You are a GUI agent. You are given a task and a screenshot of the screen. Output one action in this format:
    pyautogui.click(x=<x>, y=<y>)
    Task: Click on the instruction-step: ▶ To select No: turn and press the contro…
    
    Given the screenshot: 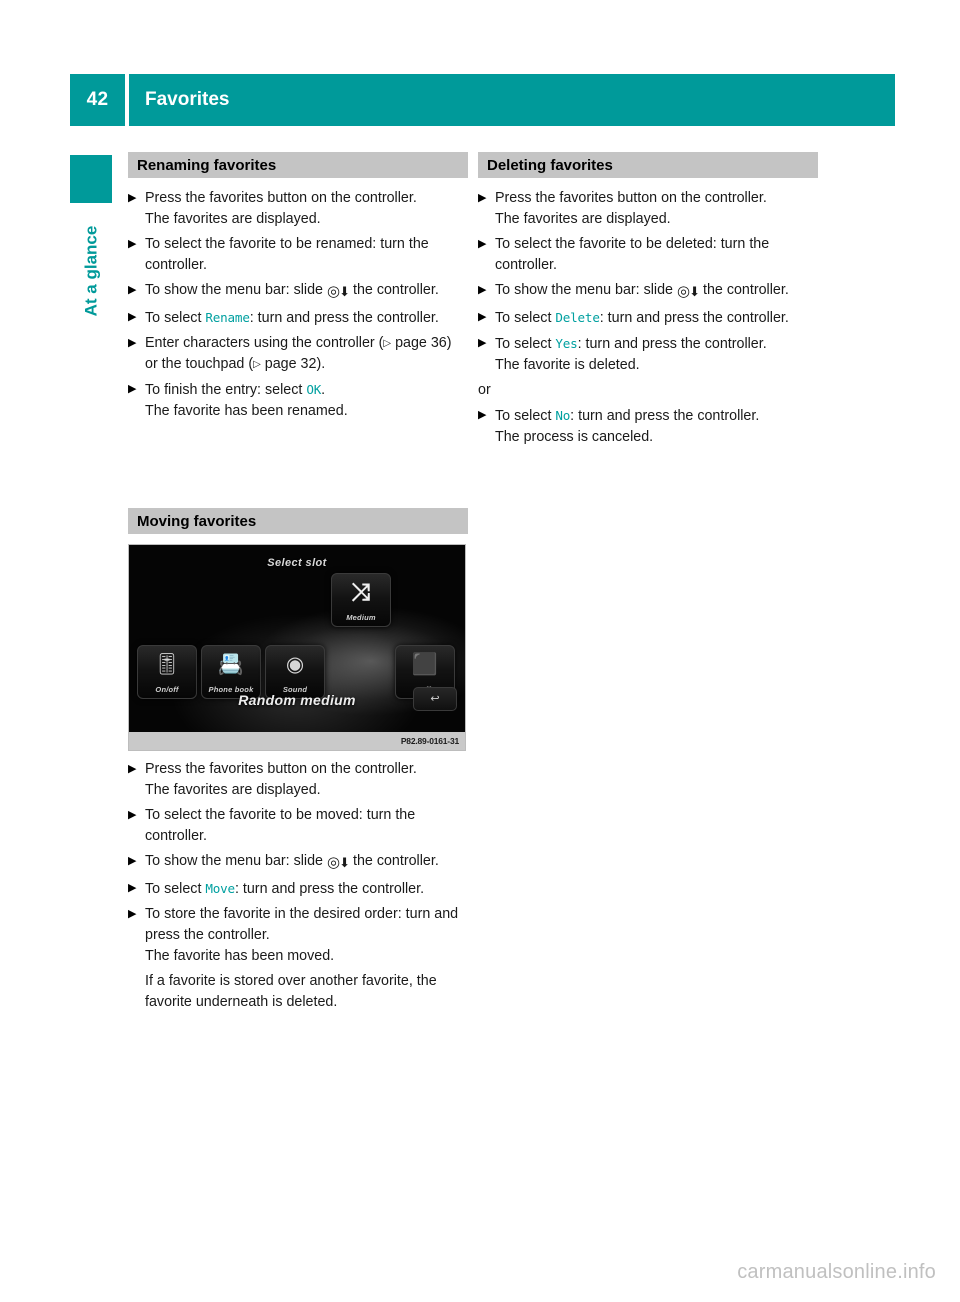 What is the action you would take?
    pyautogui.click(x=648, y=426)
    